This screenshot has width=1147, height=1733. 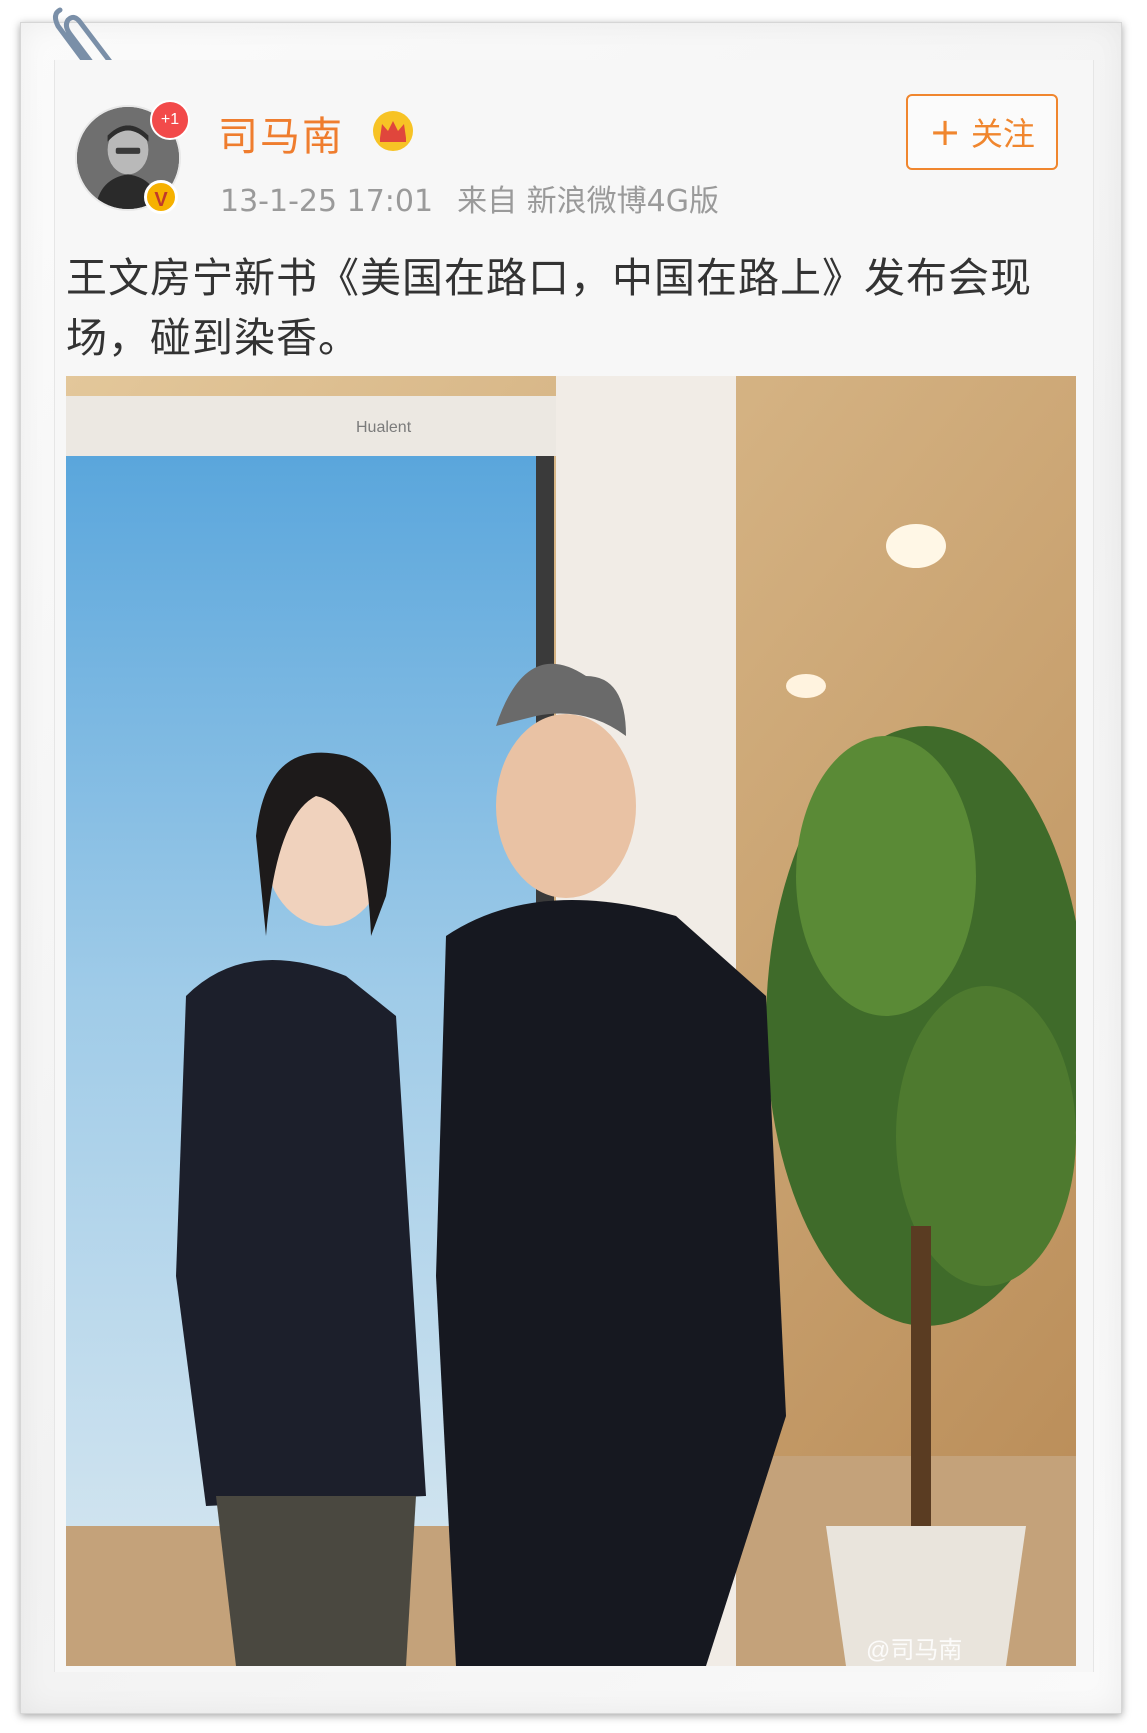 I want to click on photo-watermark: @司马南, so click(x=914, y=1650).